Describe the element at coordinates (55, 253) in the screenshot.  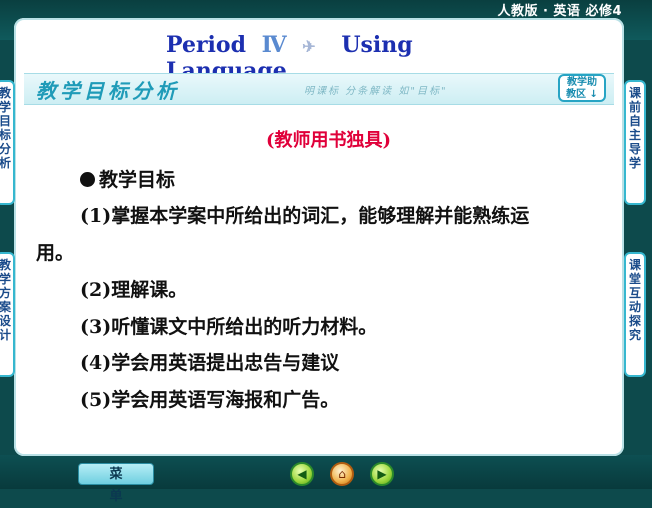
I see `goal-line: 用。` at that location.